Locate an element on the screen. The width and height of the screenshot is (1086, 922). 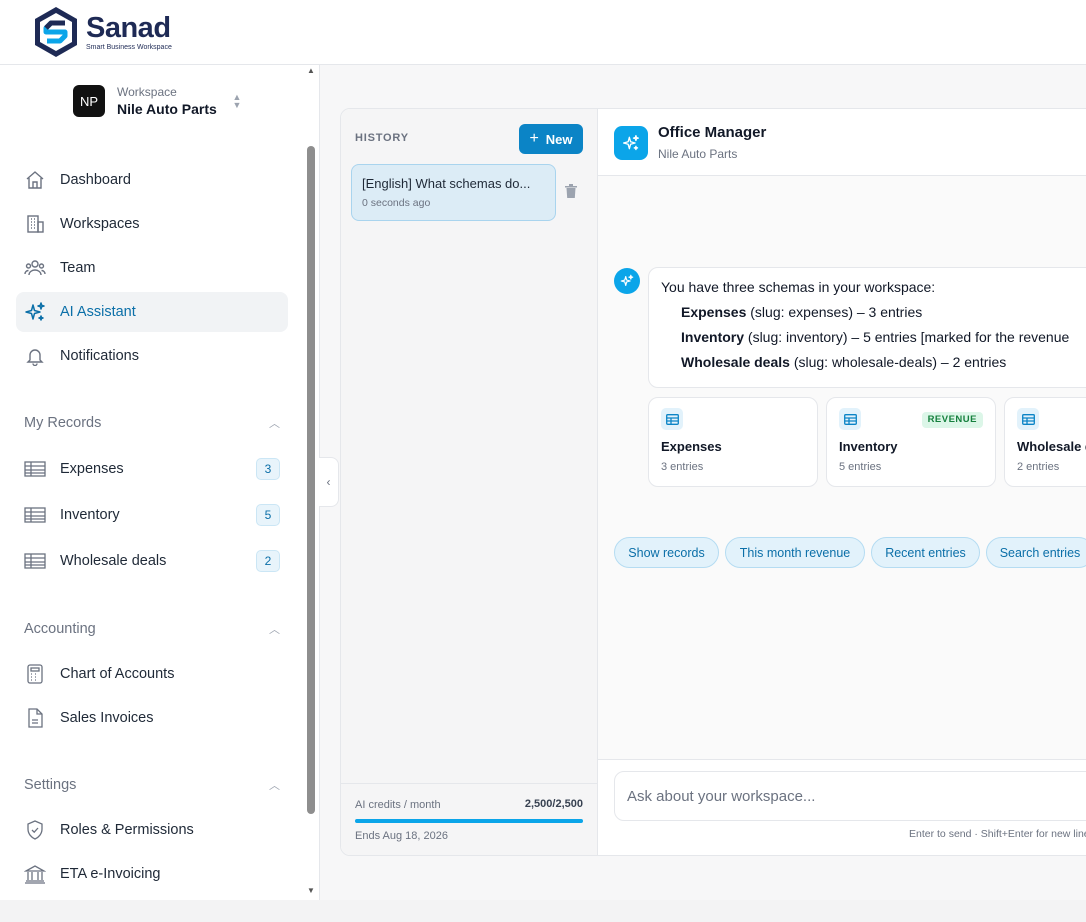
card-title: Inventory is located at coordinates (868, 446).